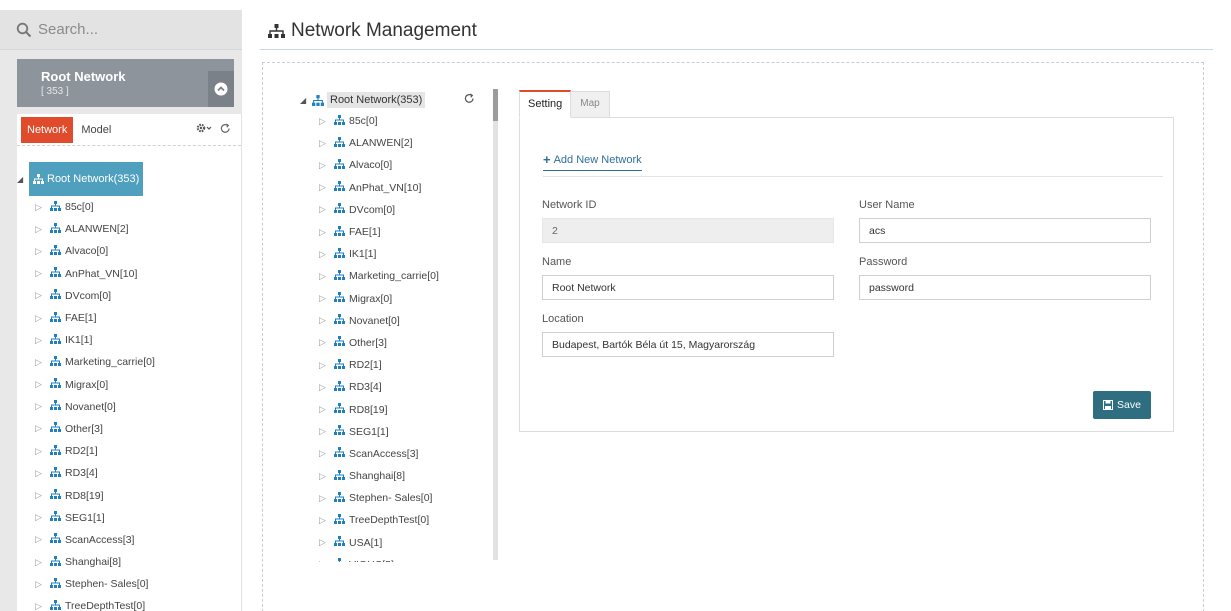 The image size is (1231, 611). I want to click on tree-node: ▷ USA[1], so click(398, 543).